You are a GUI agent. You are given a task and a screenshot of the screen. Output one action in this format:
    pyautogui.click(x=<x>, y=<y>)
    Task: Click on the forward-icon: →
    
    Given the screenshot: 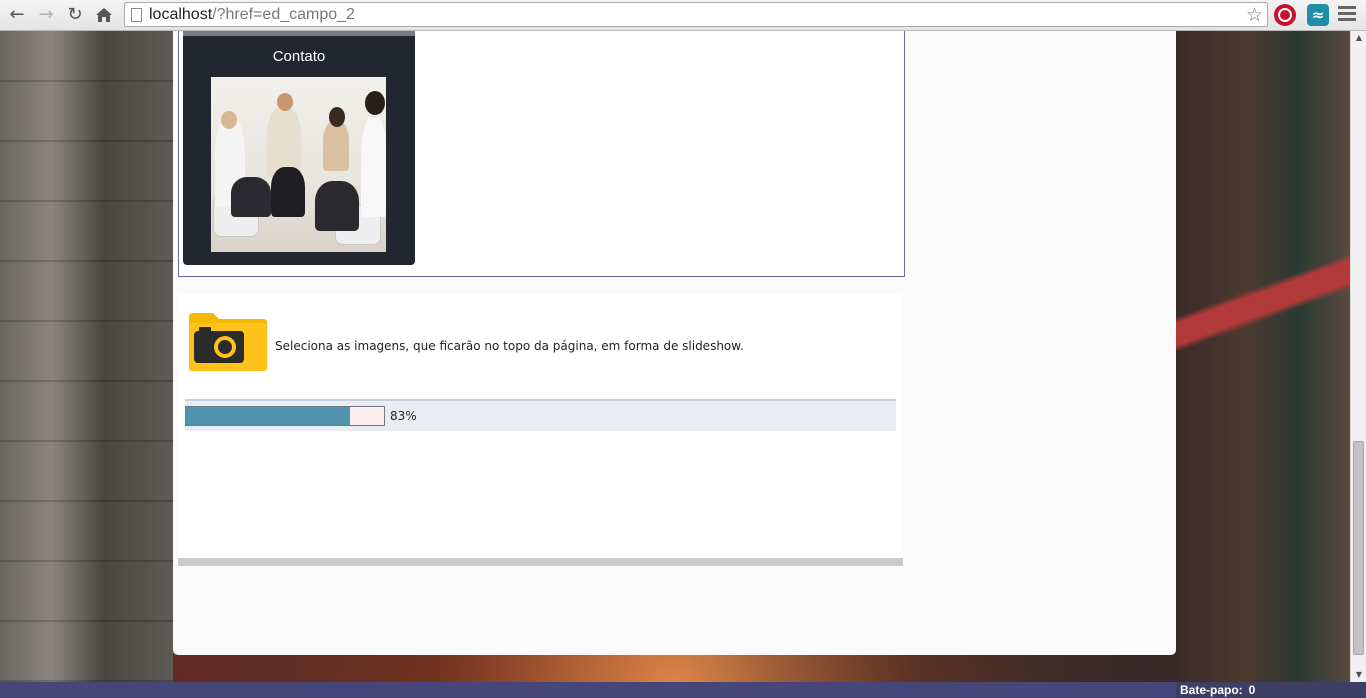 What is the action you would take?
    pyautogui.click(x=46, y=15)
    